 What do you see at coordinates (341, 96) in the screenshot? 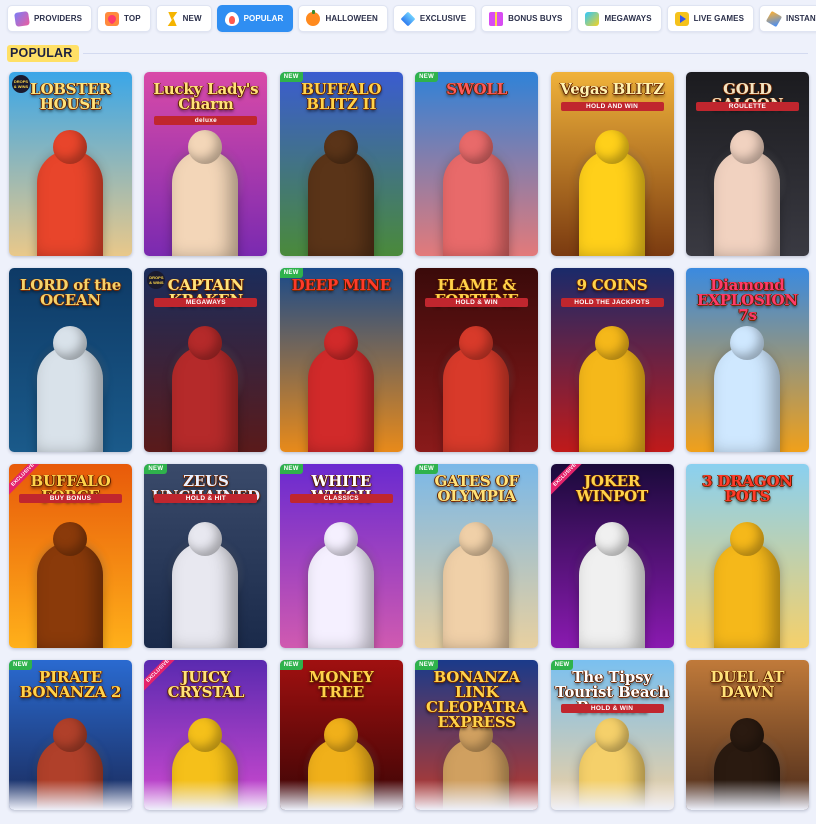
I see `game-title: BUFFALO BLITZ II` at bounding box center [341, 96].